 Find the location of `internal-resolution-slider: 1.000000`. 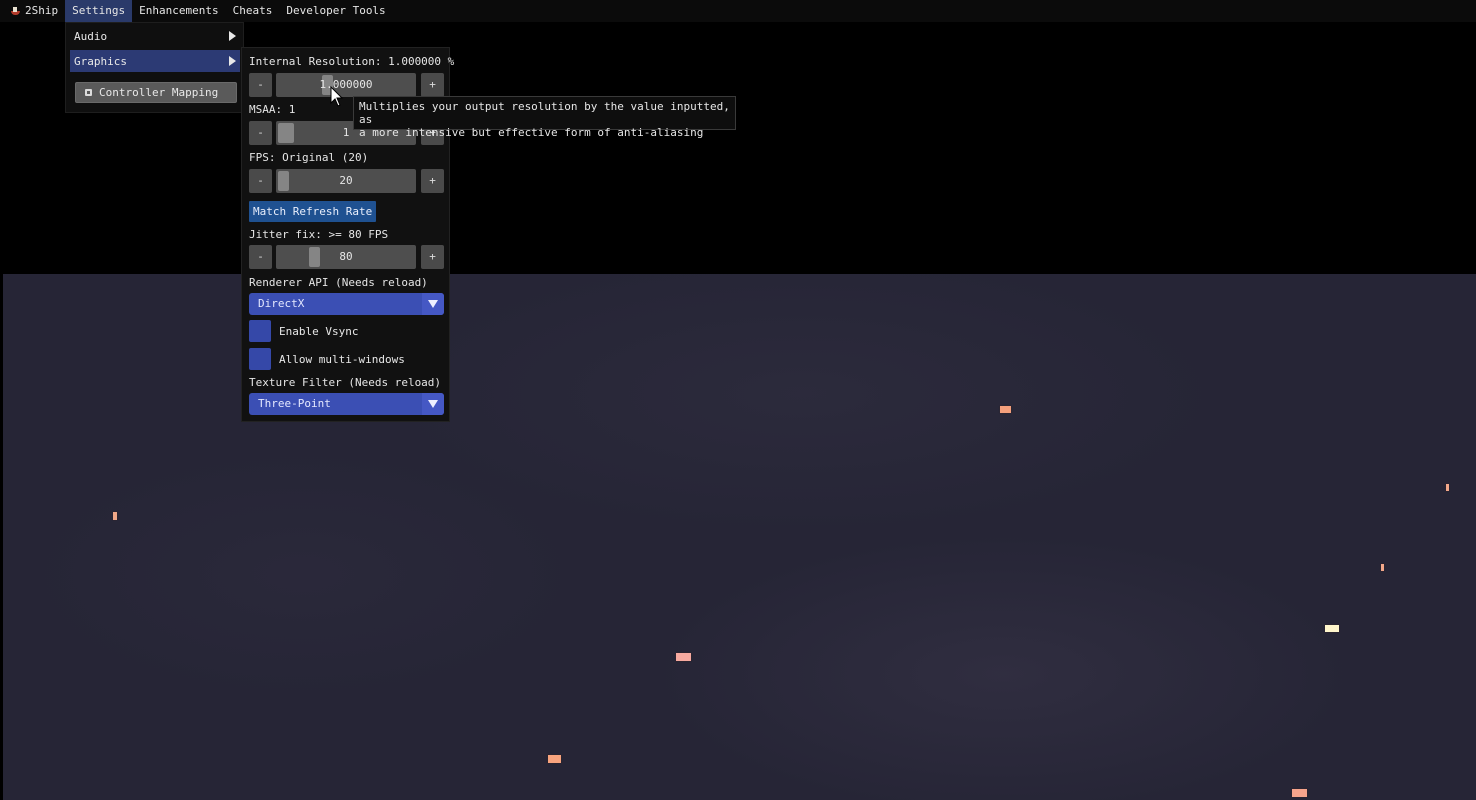

internal-resolution-slider: 1.000000 is located at coordinates (346, 85).